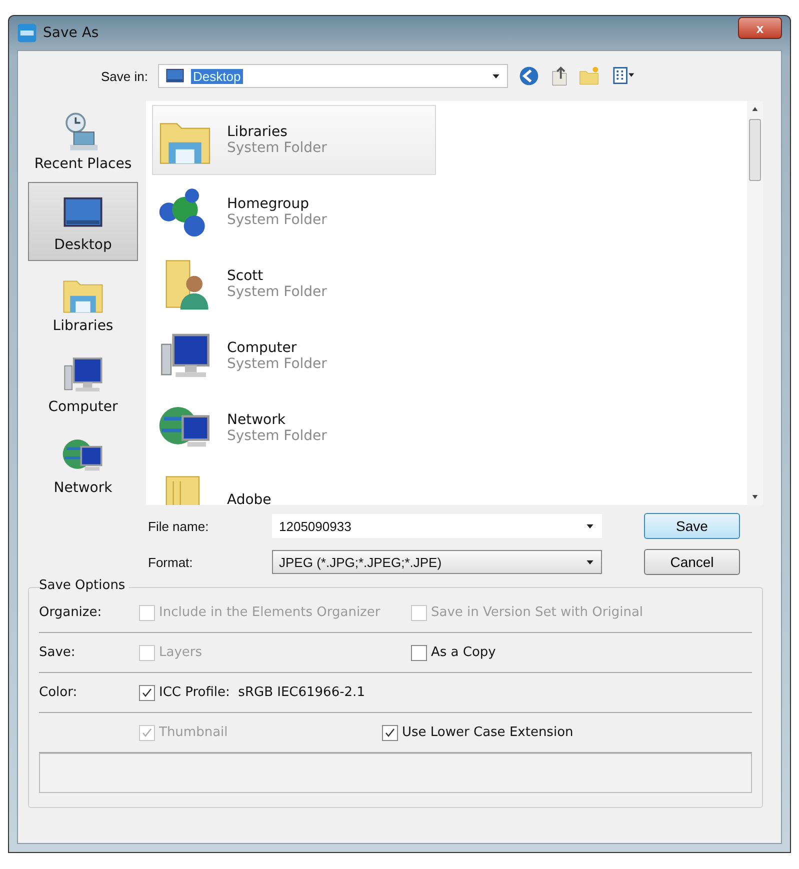  I want to click on option-label: Save:, so click(57, 652).